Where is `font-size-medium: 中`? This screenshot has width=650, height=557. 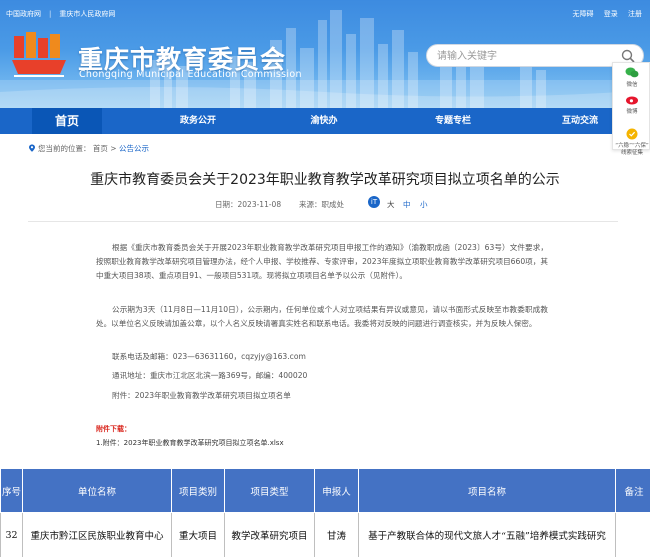
font-size-medium: 中 is located at coordinates (407, 204).